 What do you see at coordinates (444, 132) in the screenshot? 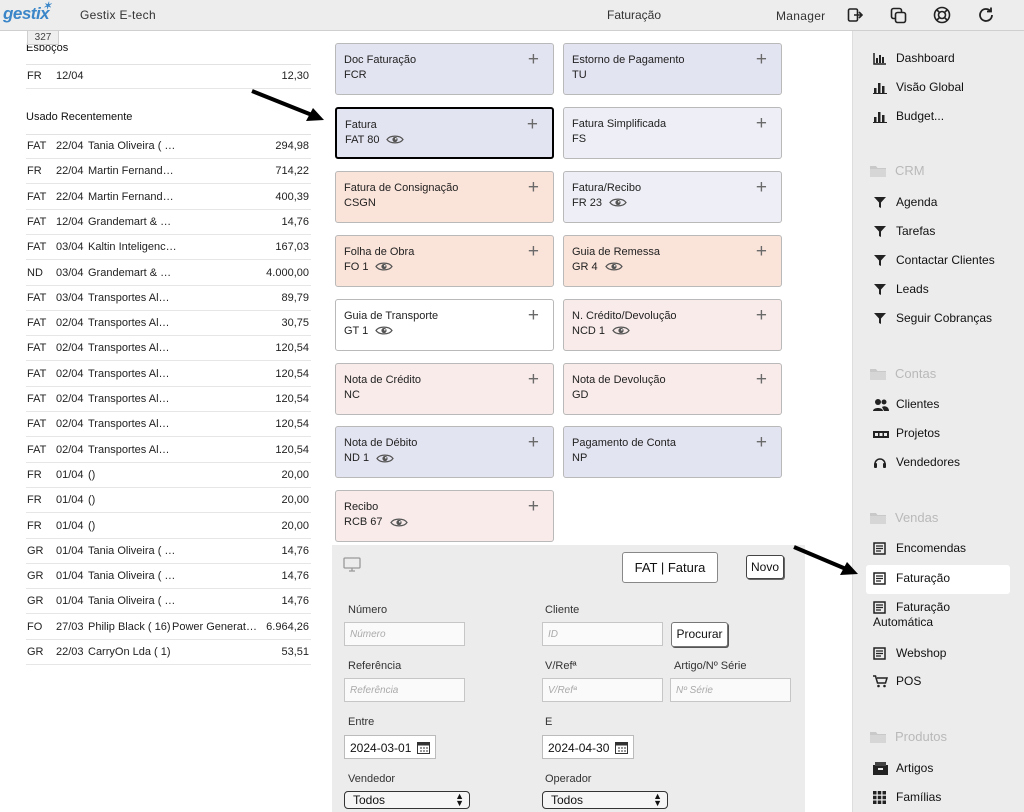
I see `tile-fat: Fatura FAT 80 +` at bounding box center [444, 132].